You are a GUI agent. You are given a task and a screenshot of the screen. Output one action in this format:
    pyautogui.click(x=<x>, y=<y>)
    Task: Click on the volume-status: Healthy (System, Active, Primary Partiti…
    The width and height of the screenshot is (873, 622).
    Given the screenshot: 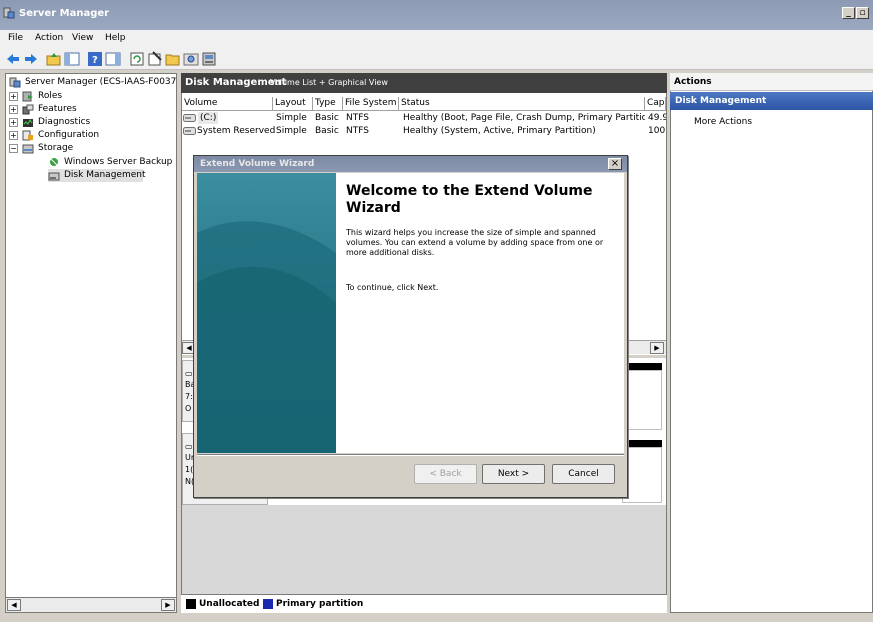 What is the action you would take?
    pyautogui.click(x=499, y=131)
    